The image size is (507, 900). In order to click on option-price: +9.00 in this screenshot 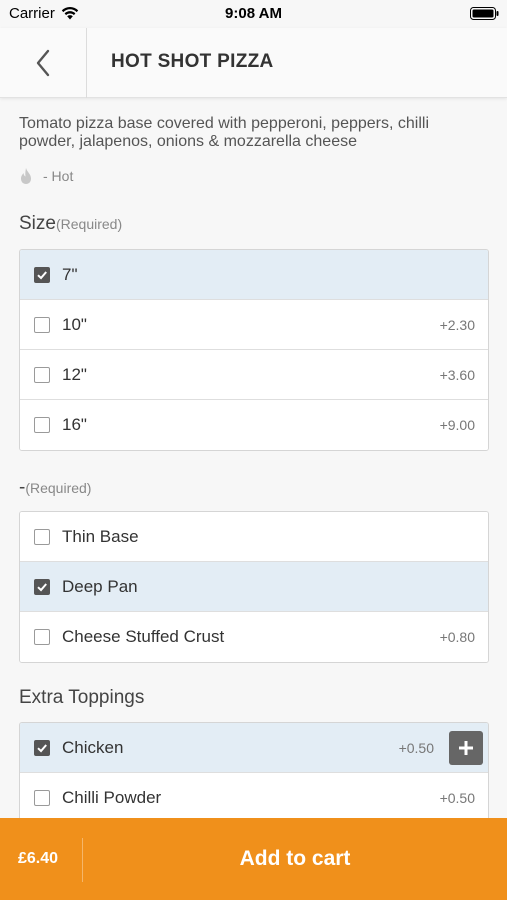, I will do `click(457, 425)`.